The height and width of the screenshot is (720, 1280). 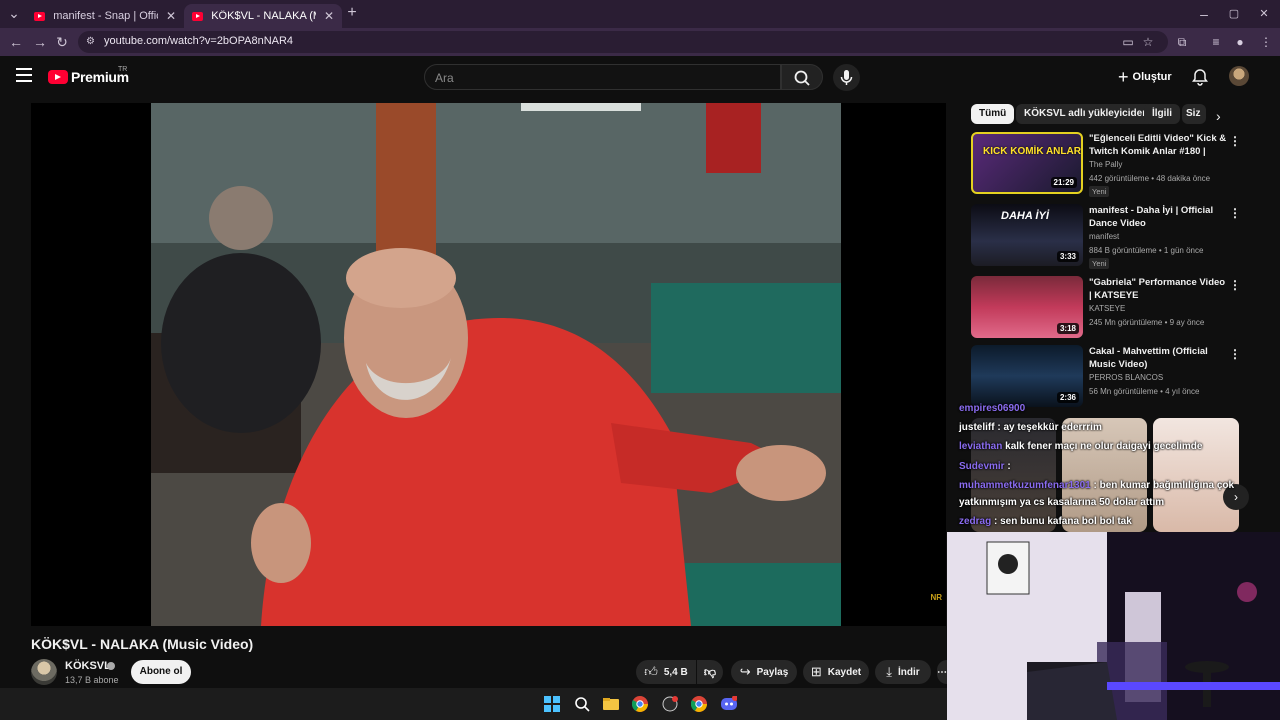 I want to click on search-button, so click(x=802, y=77).